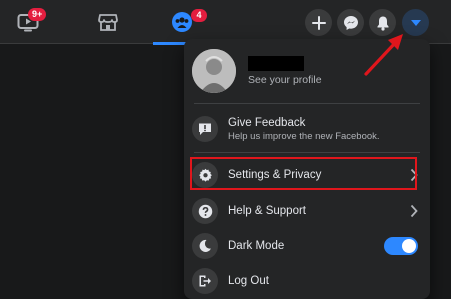  What do you see at coordinates (205, 281) in the screenshot?
I see `logout-icon` at bounding box center [205, 281].